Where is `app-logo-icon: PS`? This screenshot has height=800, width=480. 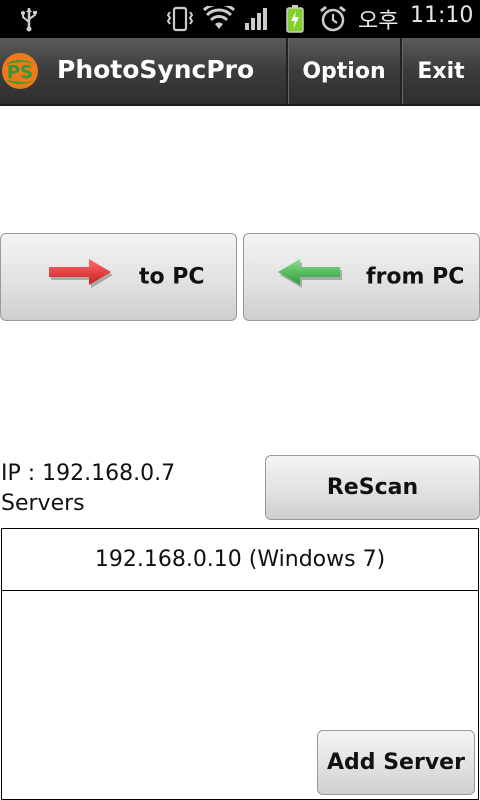 app-logo-icon: PS is located at coordinates (21, 71).